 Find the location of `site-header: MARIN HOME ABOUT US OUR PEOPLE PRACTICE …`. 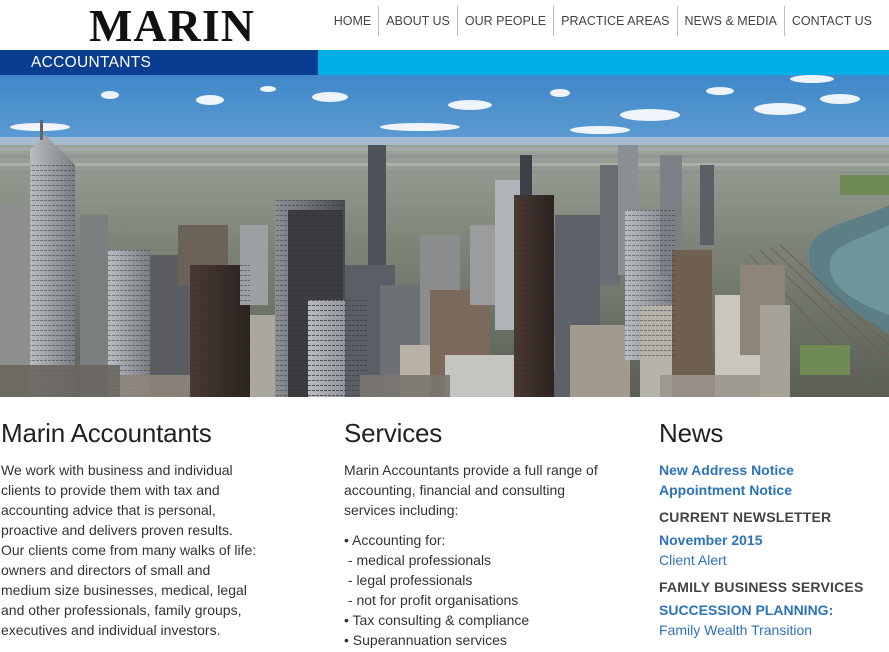

site-header: MARIN HOME ABOUT US OUR PEOPLE PRACTICE … is located at coordinates (444, 25).